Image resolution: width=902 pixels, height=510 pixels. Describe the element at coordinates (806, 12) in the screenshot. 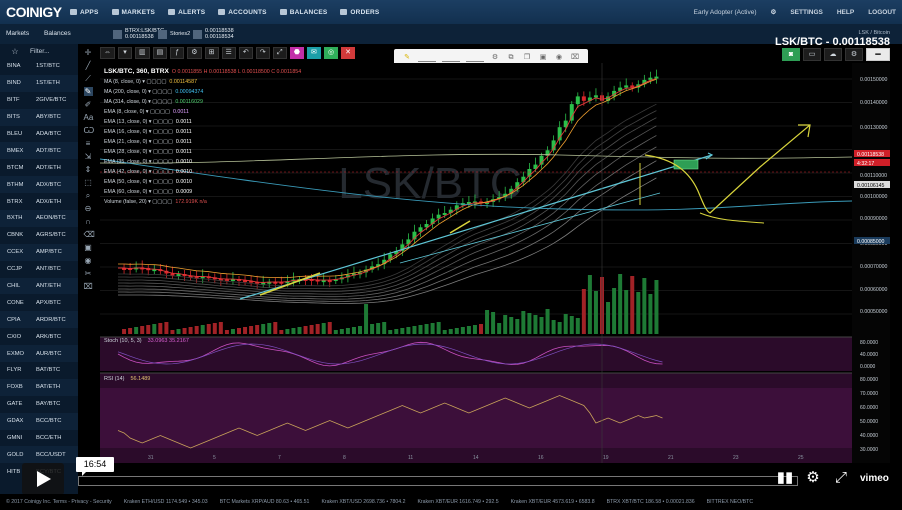

I see `nav-settings: SETTINGS` at that location.